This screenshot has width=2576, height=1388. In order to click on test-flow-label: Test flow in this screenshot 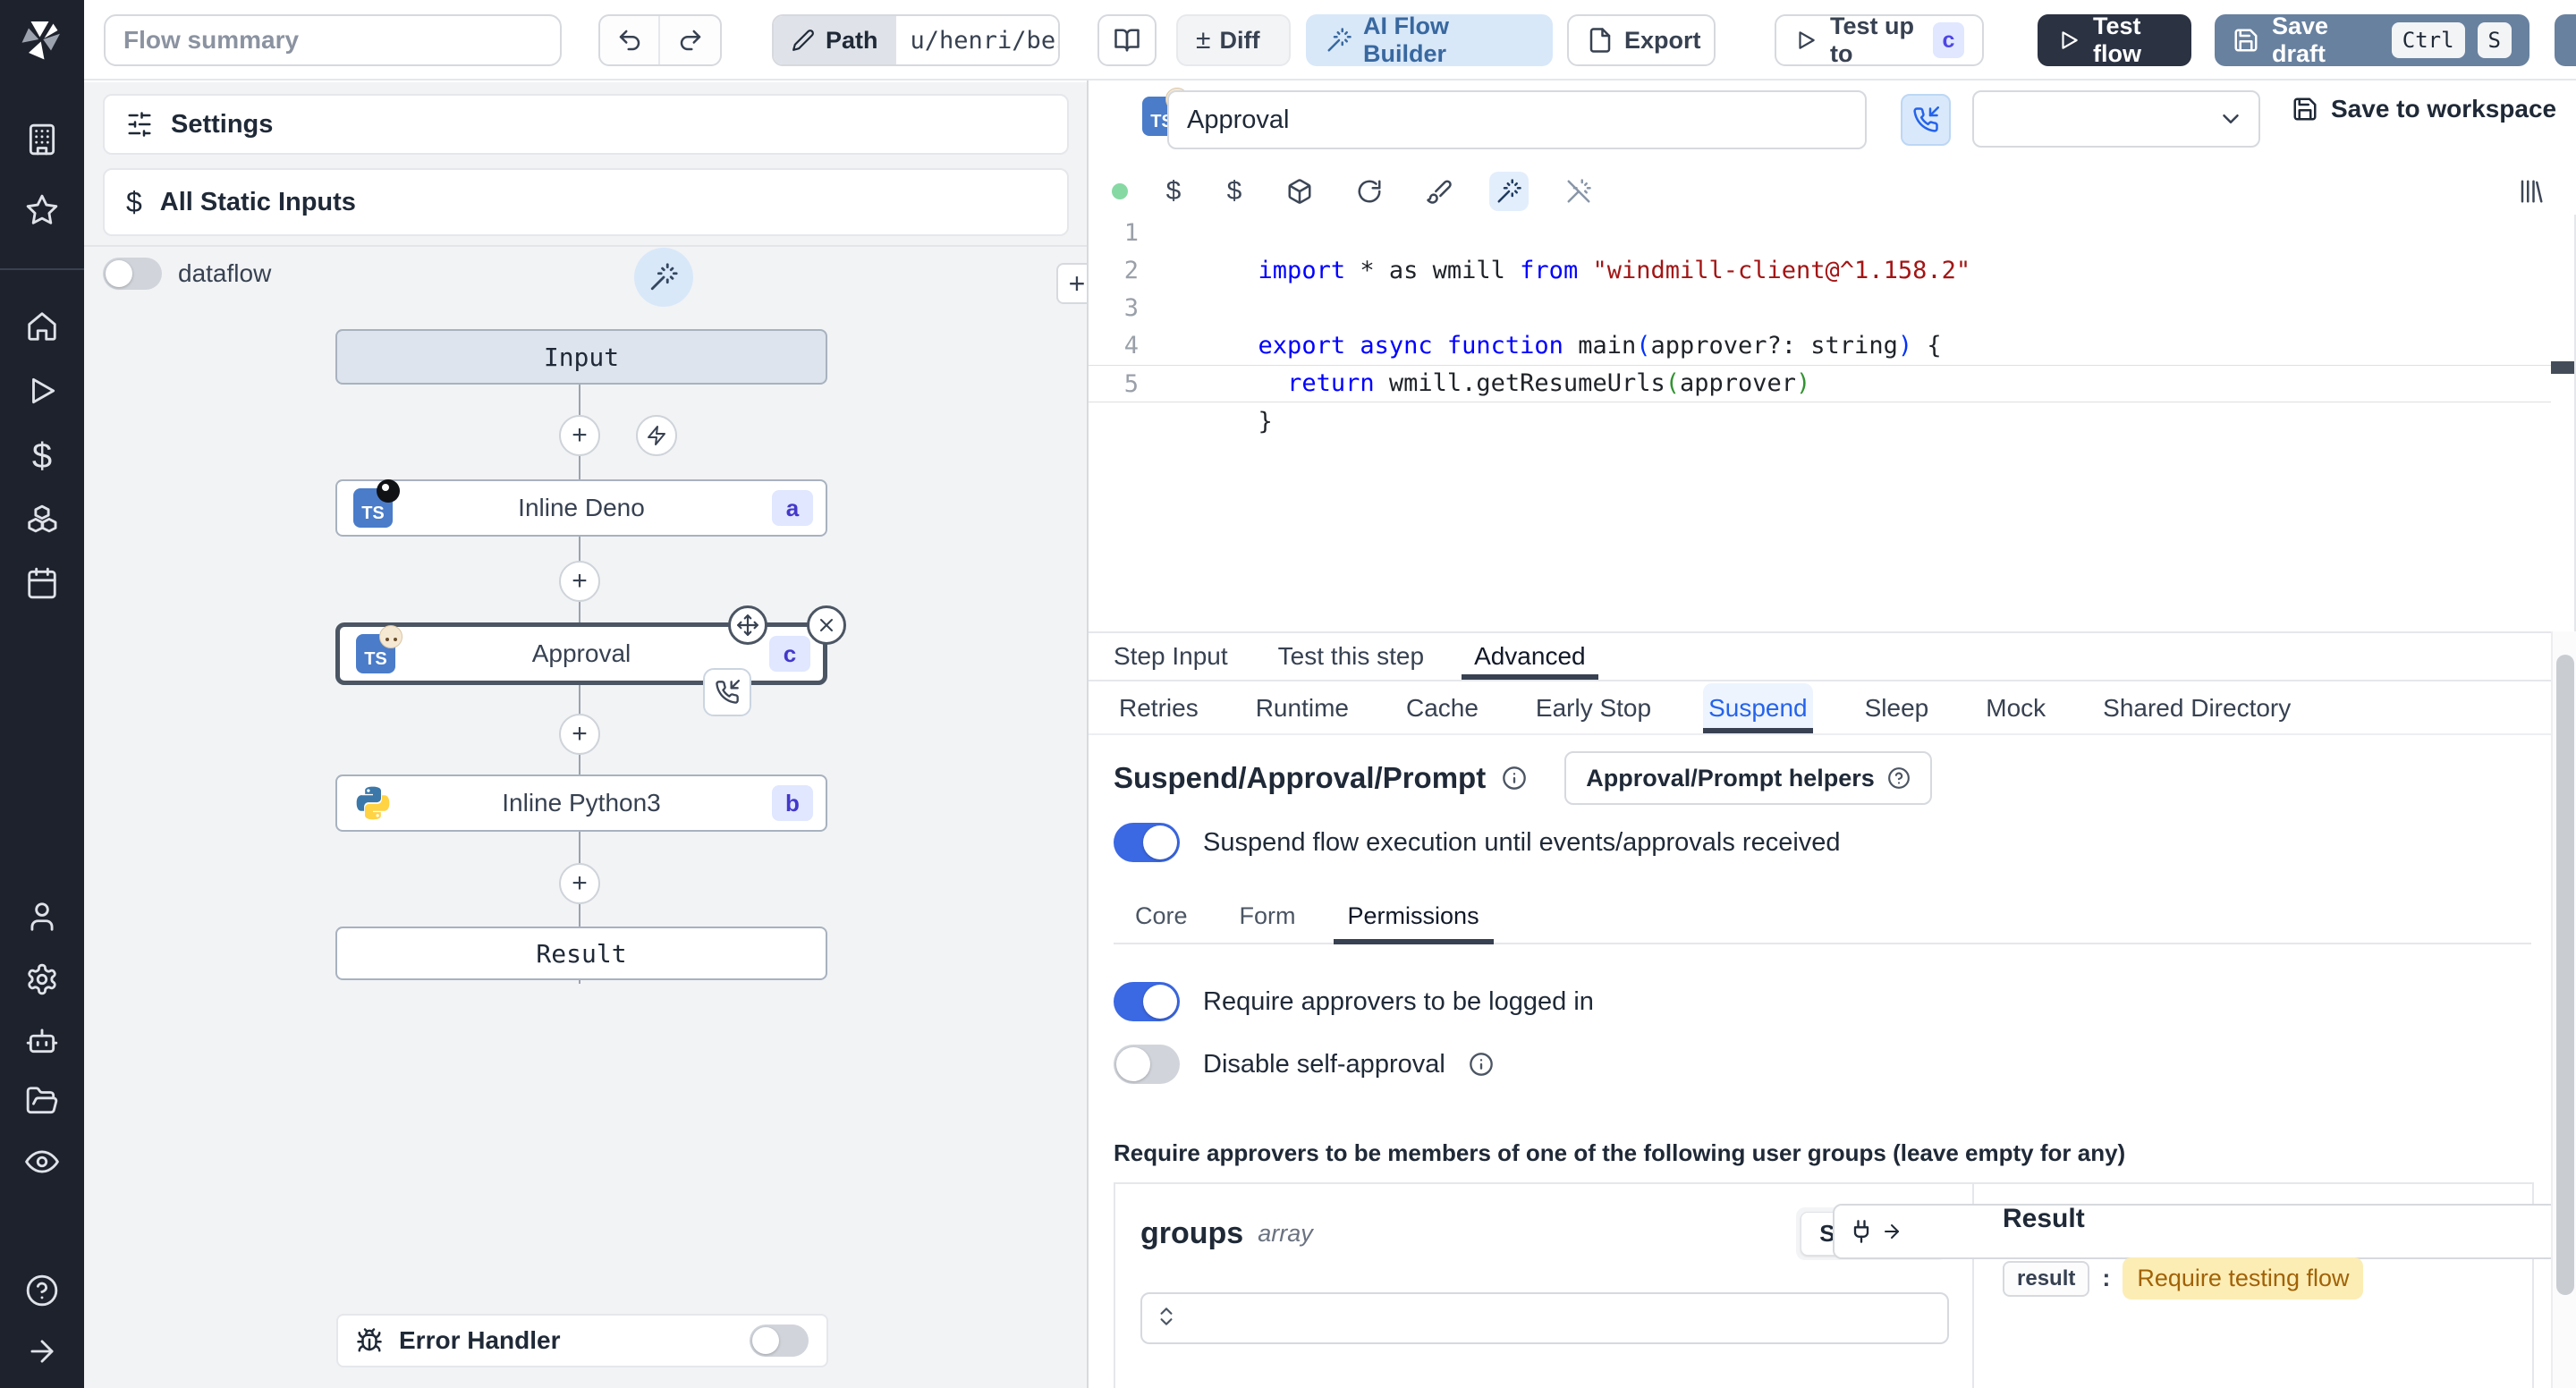, I will do `click(2117, 40)`.